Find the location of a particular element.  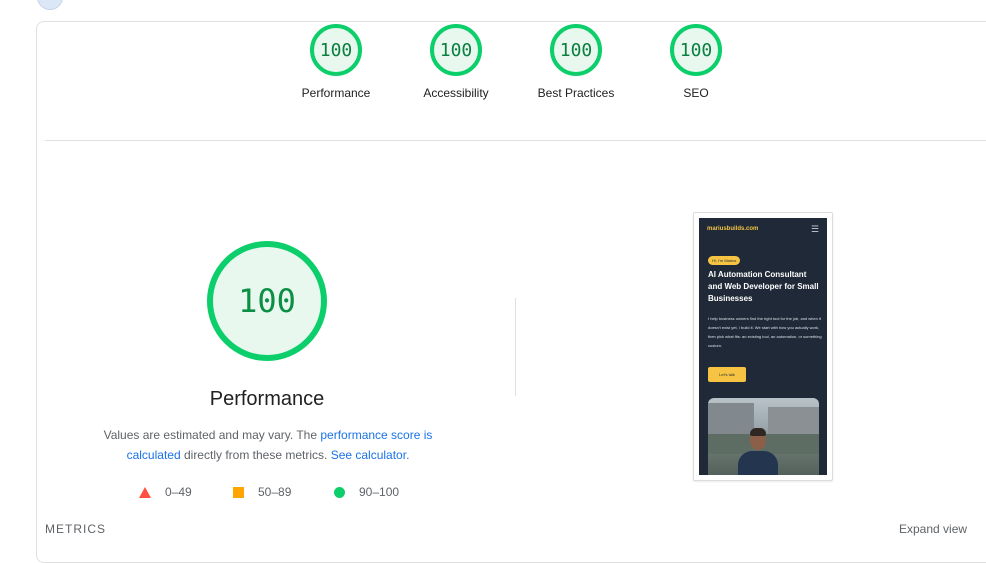

gauge-seo: 100 SEO is located at coordinates (696, 62).